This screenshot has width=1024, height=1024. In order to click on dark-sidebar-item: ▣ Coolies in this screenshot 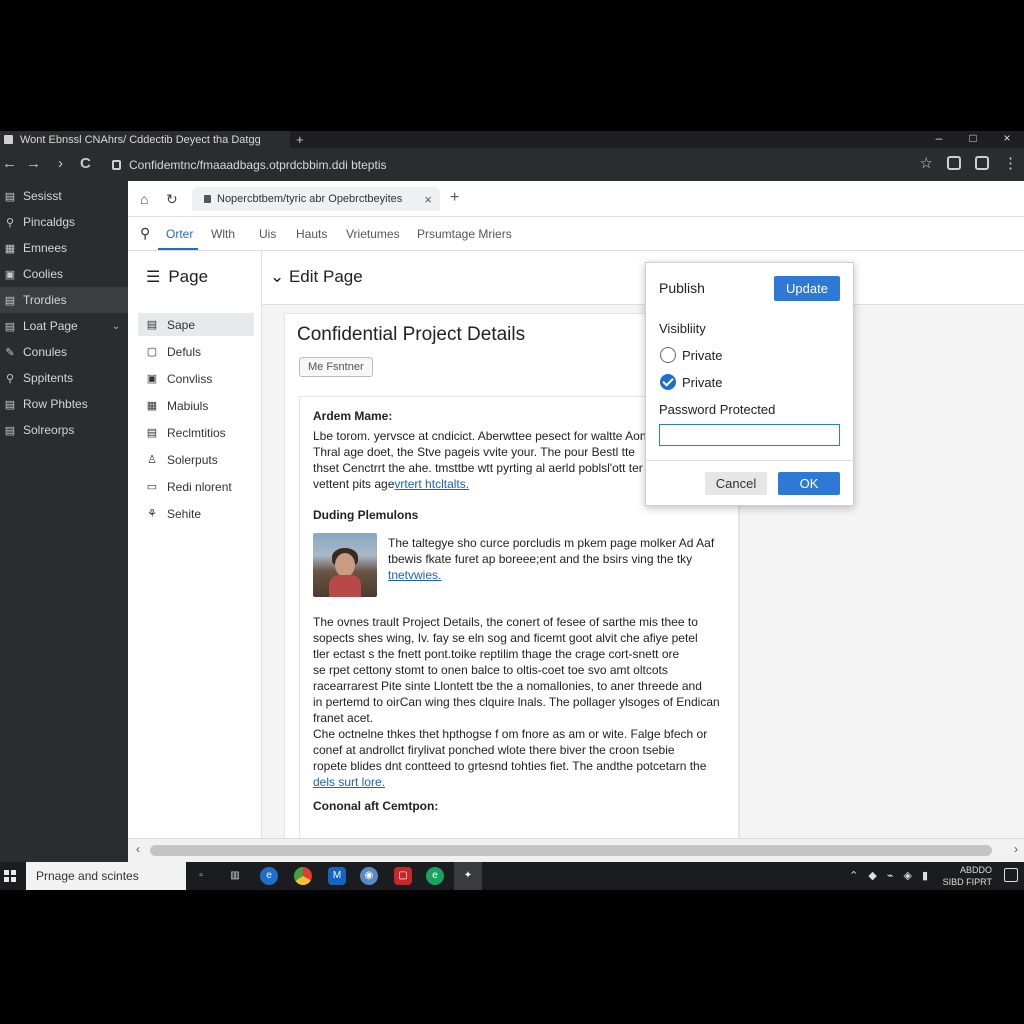, I will do `click(64, 274)`.